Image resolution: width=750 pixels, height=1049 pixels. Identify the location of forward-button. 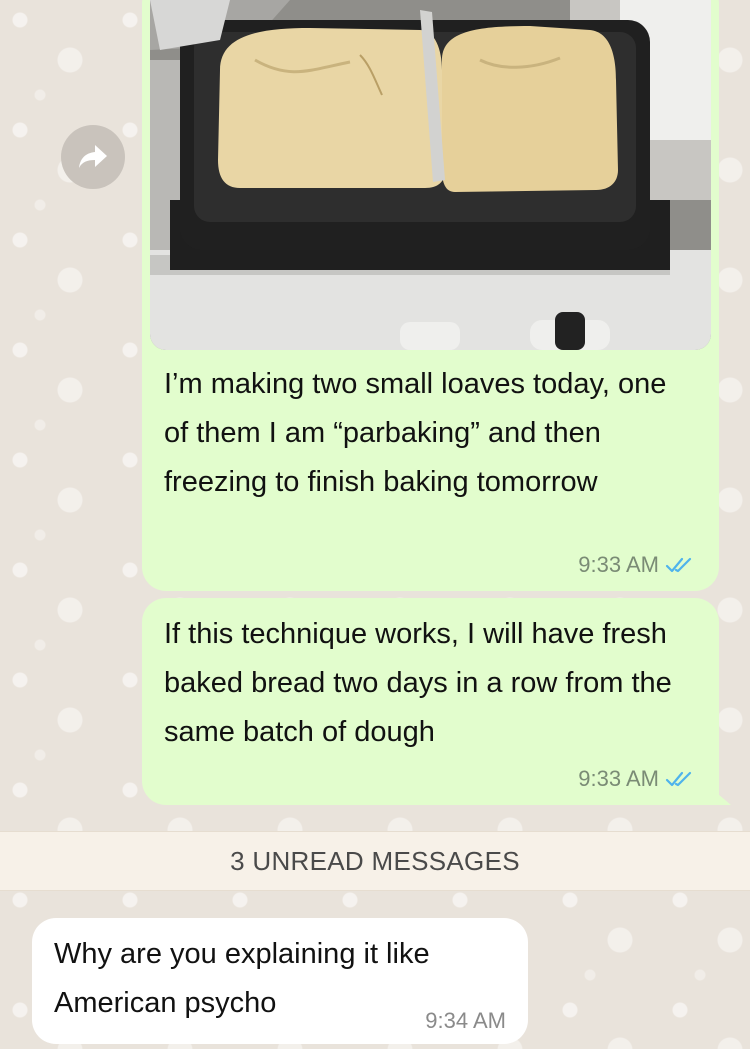
(93, 157).